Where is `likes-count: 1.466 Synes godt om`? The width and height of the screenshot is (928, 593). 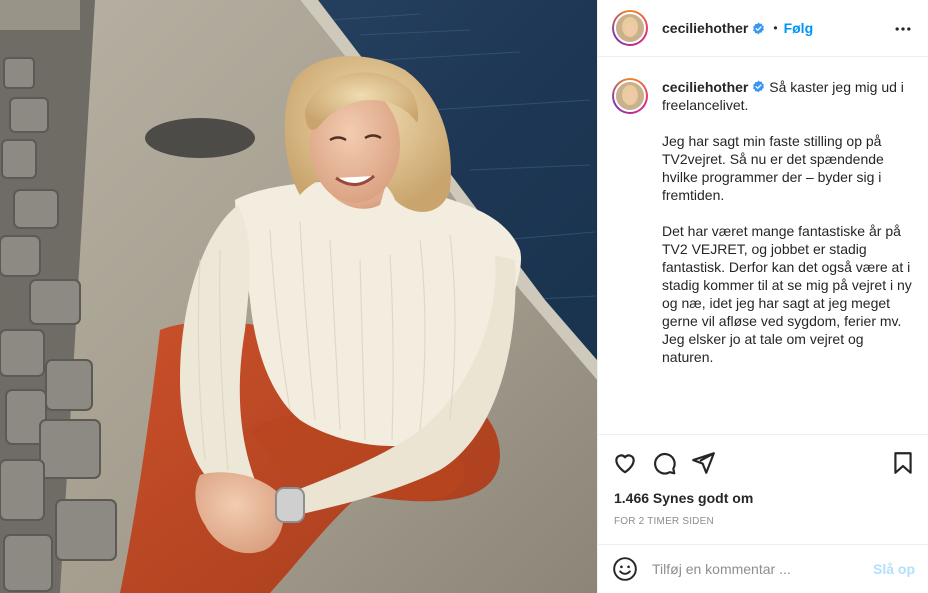 likes-count: 1.466 Synes godt om is located at coordinates (683, 498).